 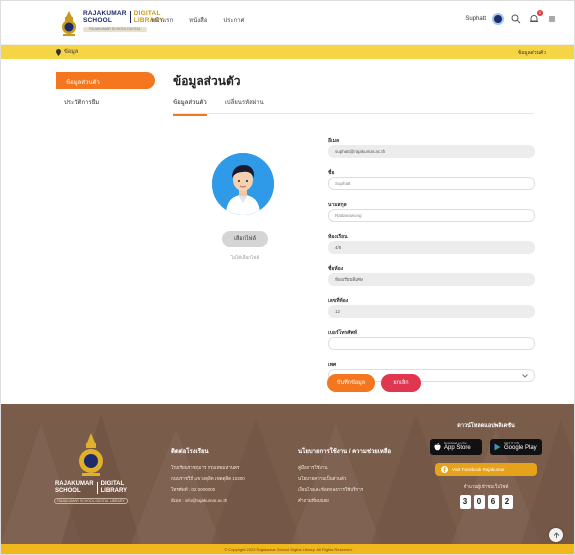 I want to click on facebook-label: Visit Facebook Rajakumar, so click(x=478, y=469).